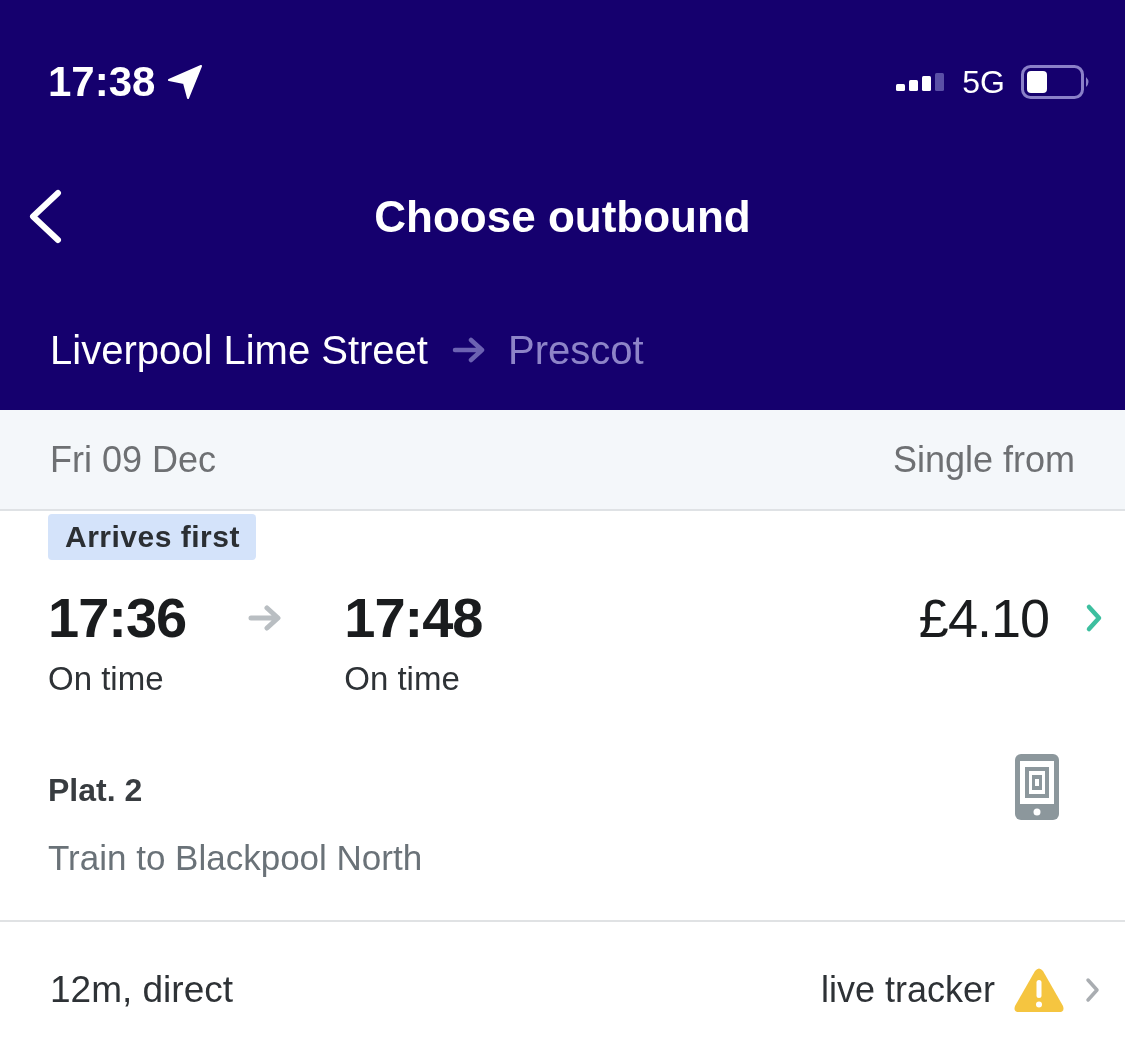 Image resolution: width=1125 pixels, height=1055 pixels. I want to click on network-type: 5G, so click(983, 82).